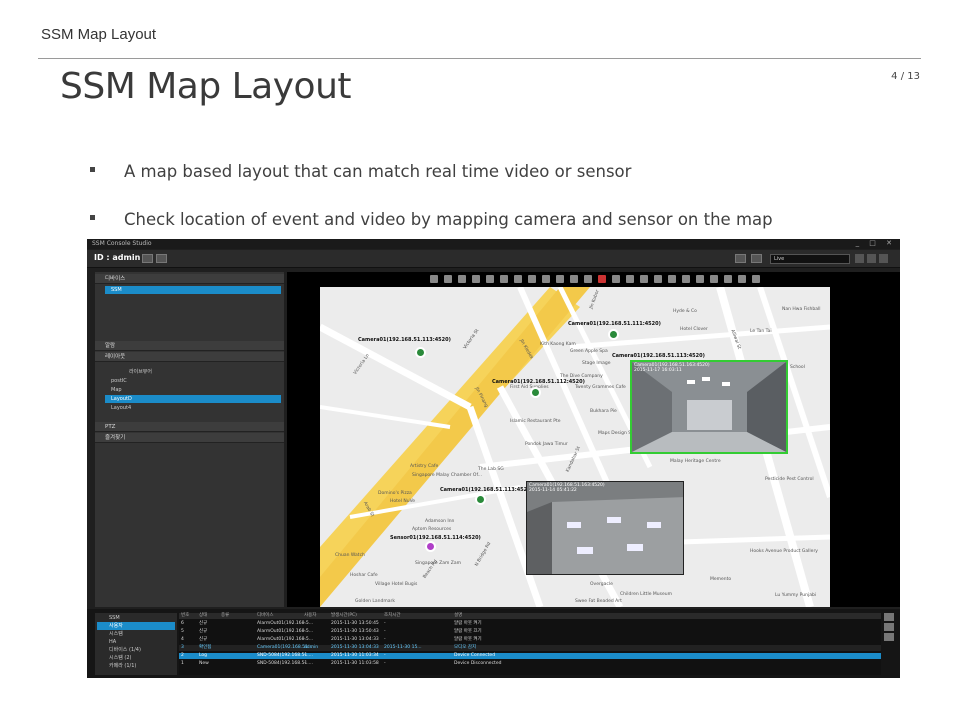  What do you see at coordinates (203, 631) in the screenshot?
I see `table-cell: 신규` at bounding box center [203, 631].